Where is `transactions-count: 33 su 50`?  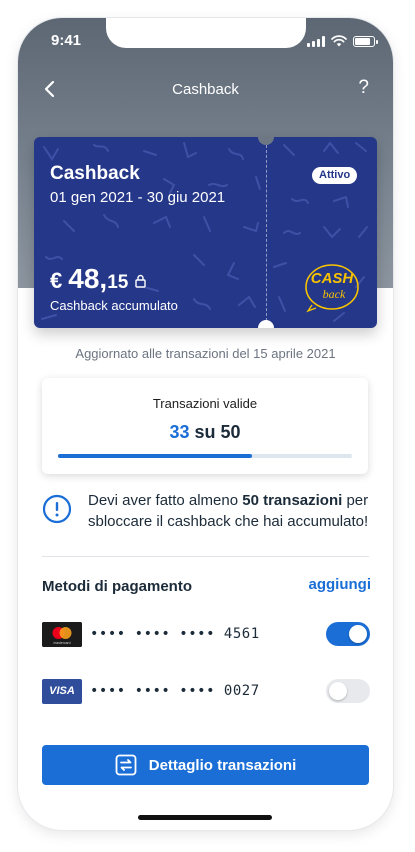 transactions-count: 33 su 50 is located at coordinates (205, 432).